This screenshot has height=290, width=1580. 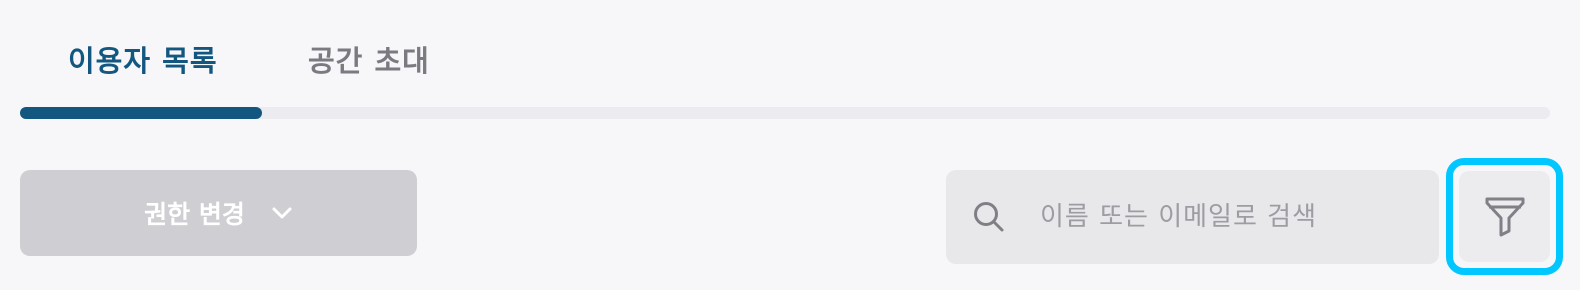 What do you see at coordinates (141, 113) in the screenshot?
I see `active-tab-indicator` at bounding box center [141, 113].